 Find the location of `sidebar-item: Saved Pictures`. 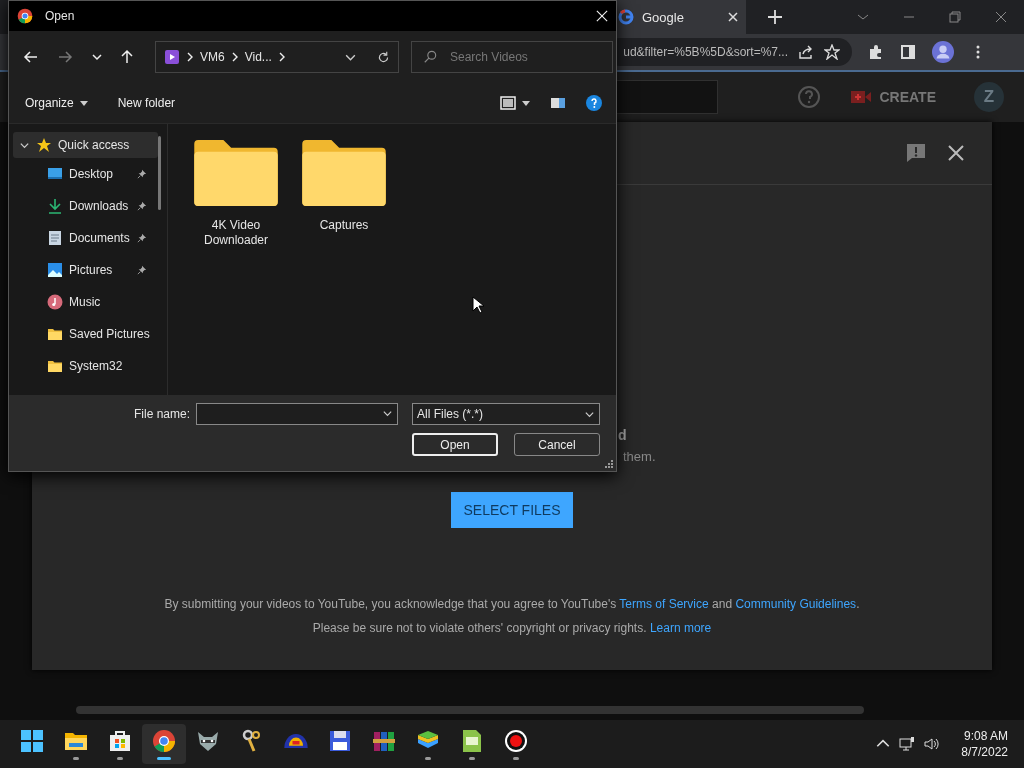

sidebar-item: Saved Pictures is located at coordinates (85, 334).